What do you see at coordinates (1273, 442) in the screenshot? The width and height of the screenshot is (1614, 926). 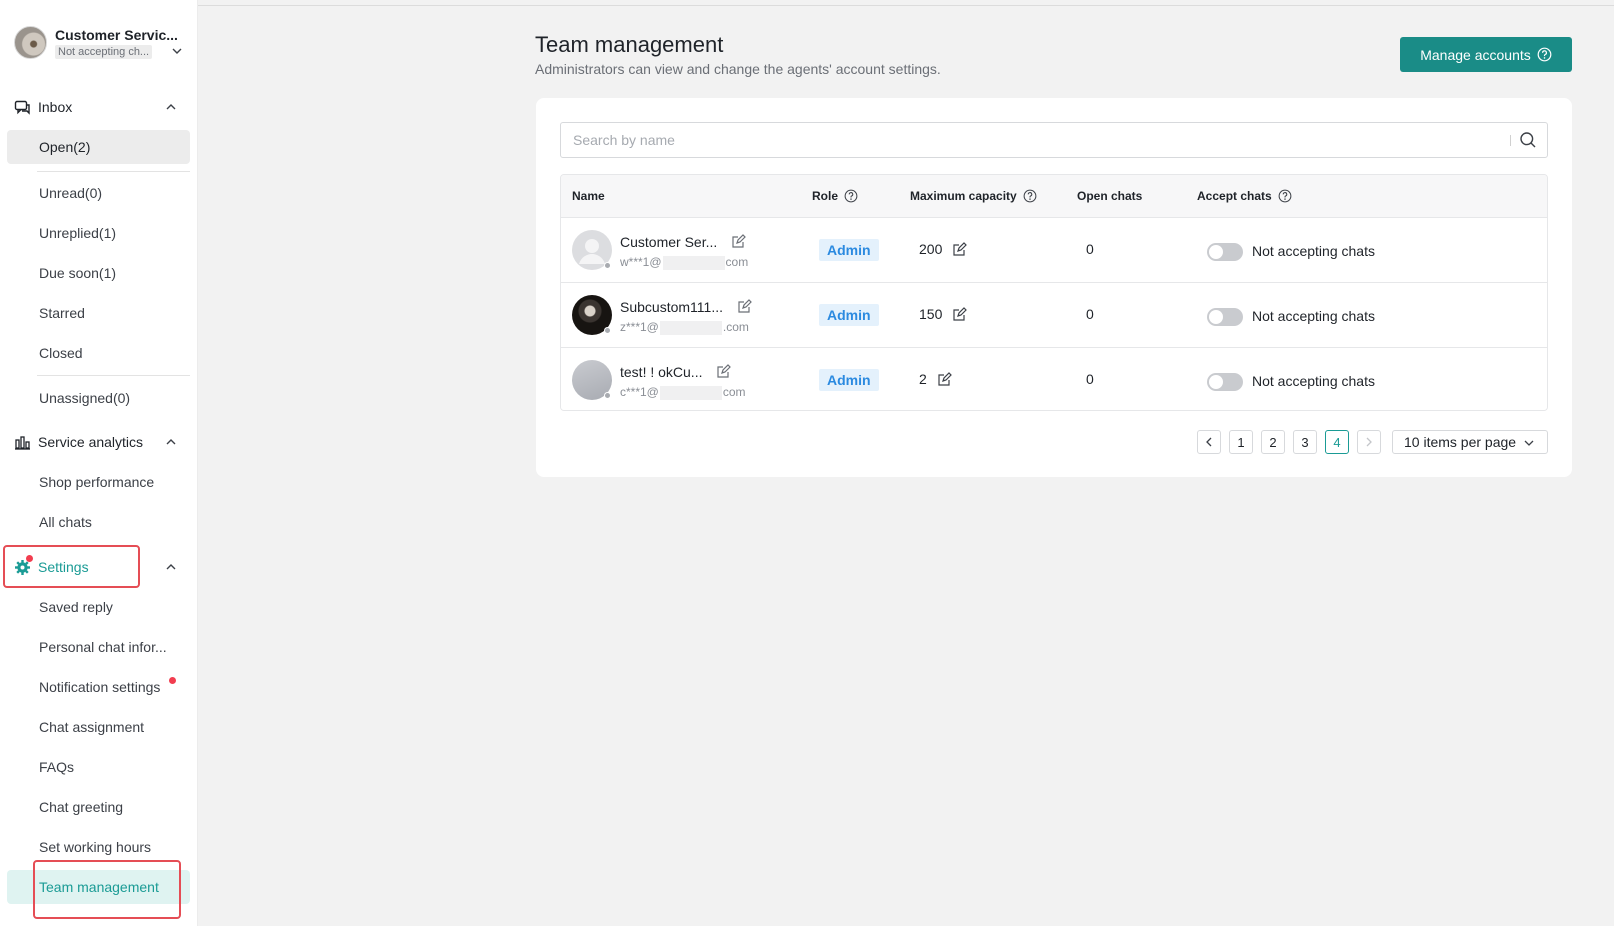 I see `page-2-button: 2` at bounding box center [1273, 442].